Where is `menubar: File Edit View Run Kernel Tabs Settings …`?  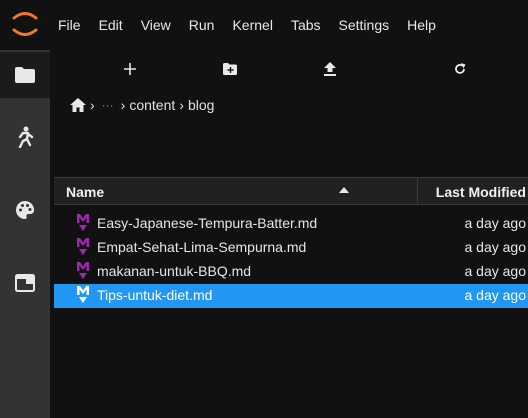 menubar: File Edit View Run Kernel Tabs Settings … is located at coordinates (264, 25).